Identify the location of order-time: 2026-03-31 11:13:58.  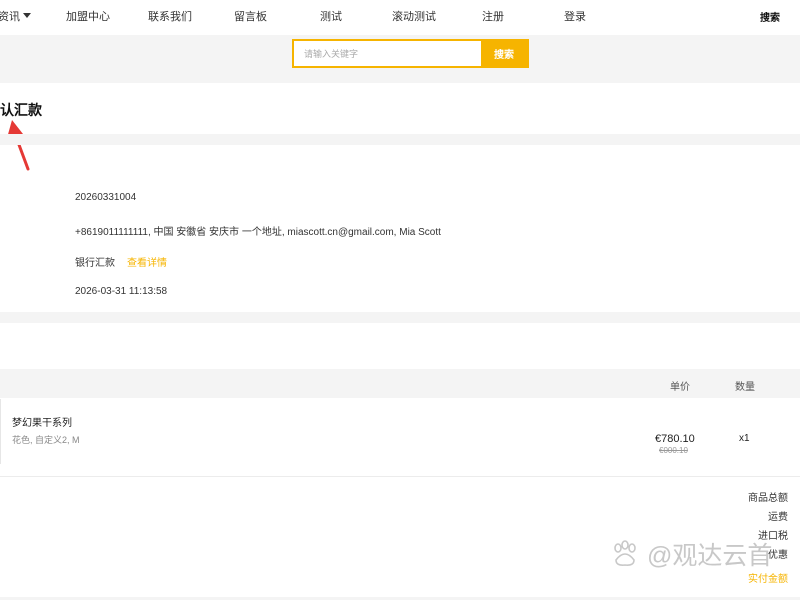
(121, 291).